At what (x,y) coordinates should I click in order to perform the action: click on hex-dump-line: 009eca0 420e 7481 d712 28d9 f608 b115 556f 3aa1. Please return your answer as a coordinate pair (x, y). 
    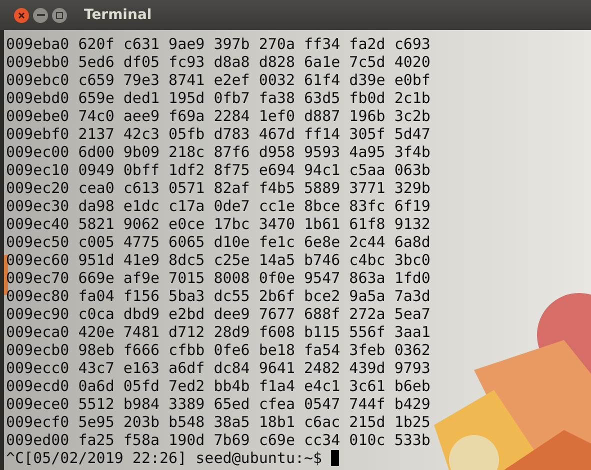
    Looking at the image, I should click on (219, 332).